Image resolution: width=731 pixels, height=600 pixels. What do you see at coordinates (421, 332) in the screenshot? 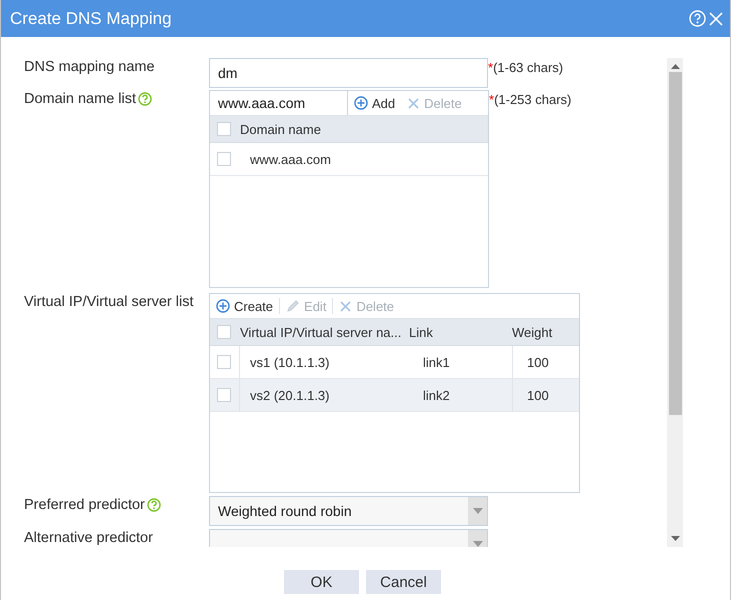
I see `column-header: Link` at bounding box center [421, 332].